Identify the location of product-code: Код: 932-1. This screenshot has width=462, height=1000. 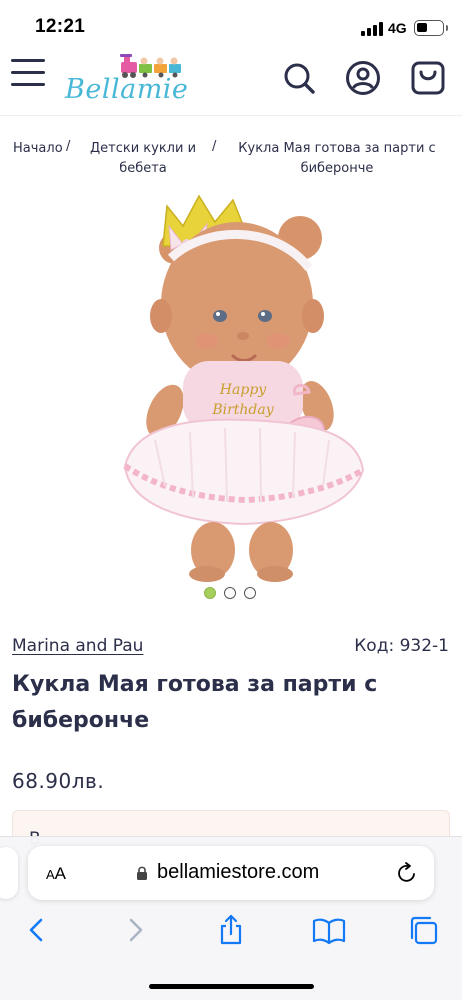
(401, 646).